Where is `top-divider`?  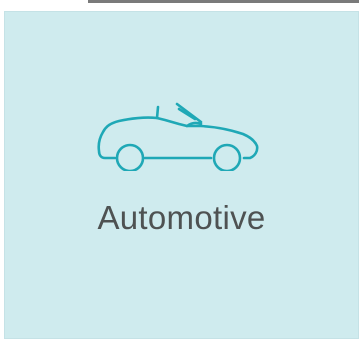
top-divider is located at coordinates (223, 1).